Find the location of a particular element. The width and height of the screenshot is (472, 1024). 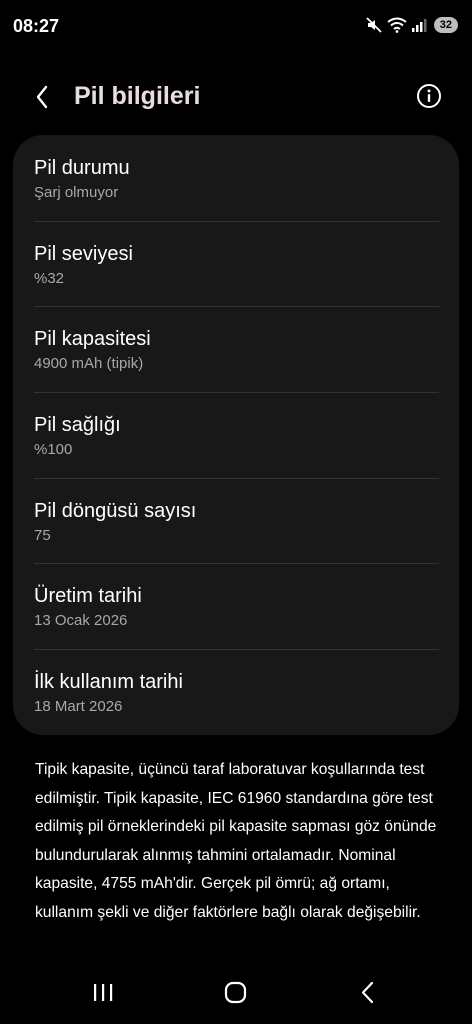

mute-icon is located at coordinates (374, 25).